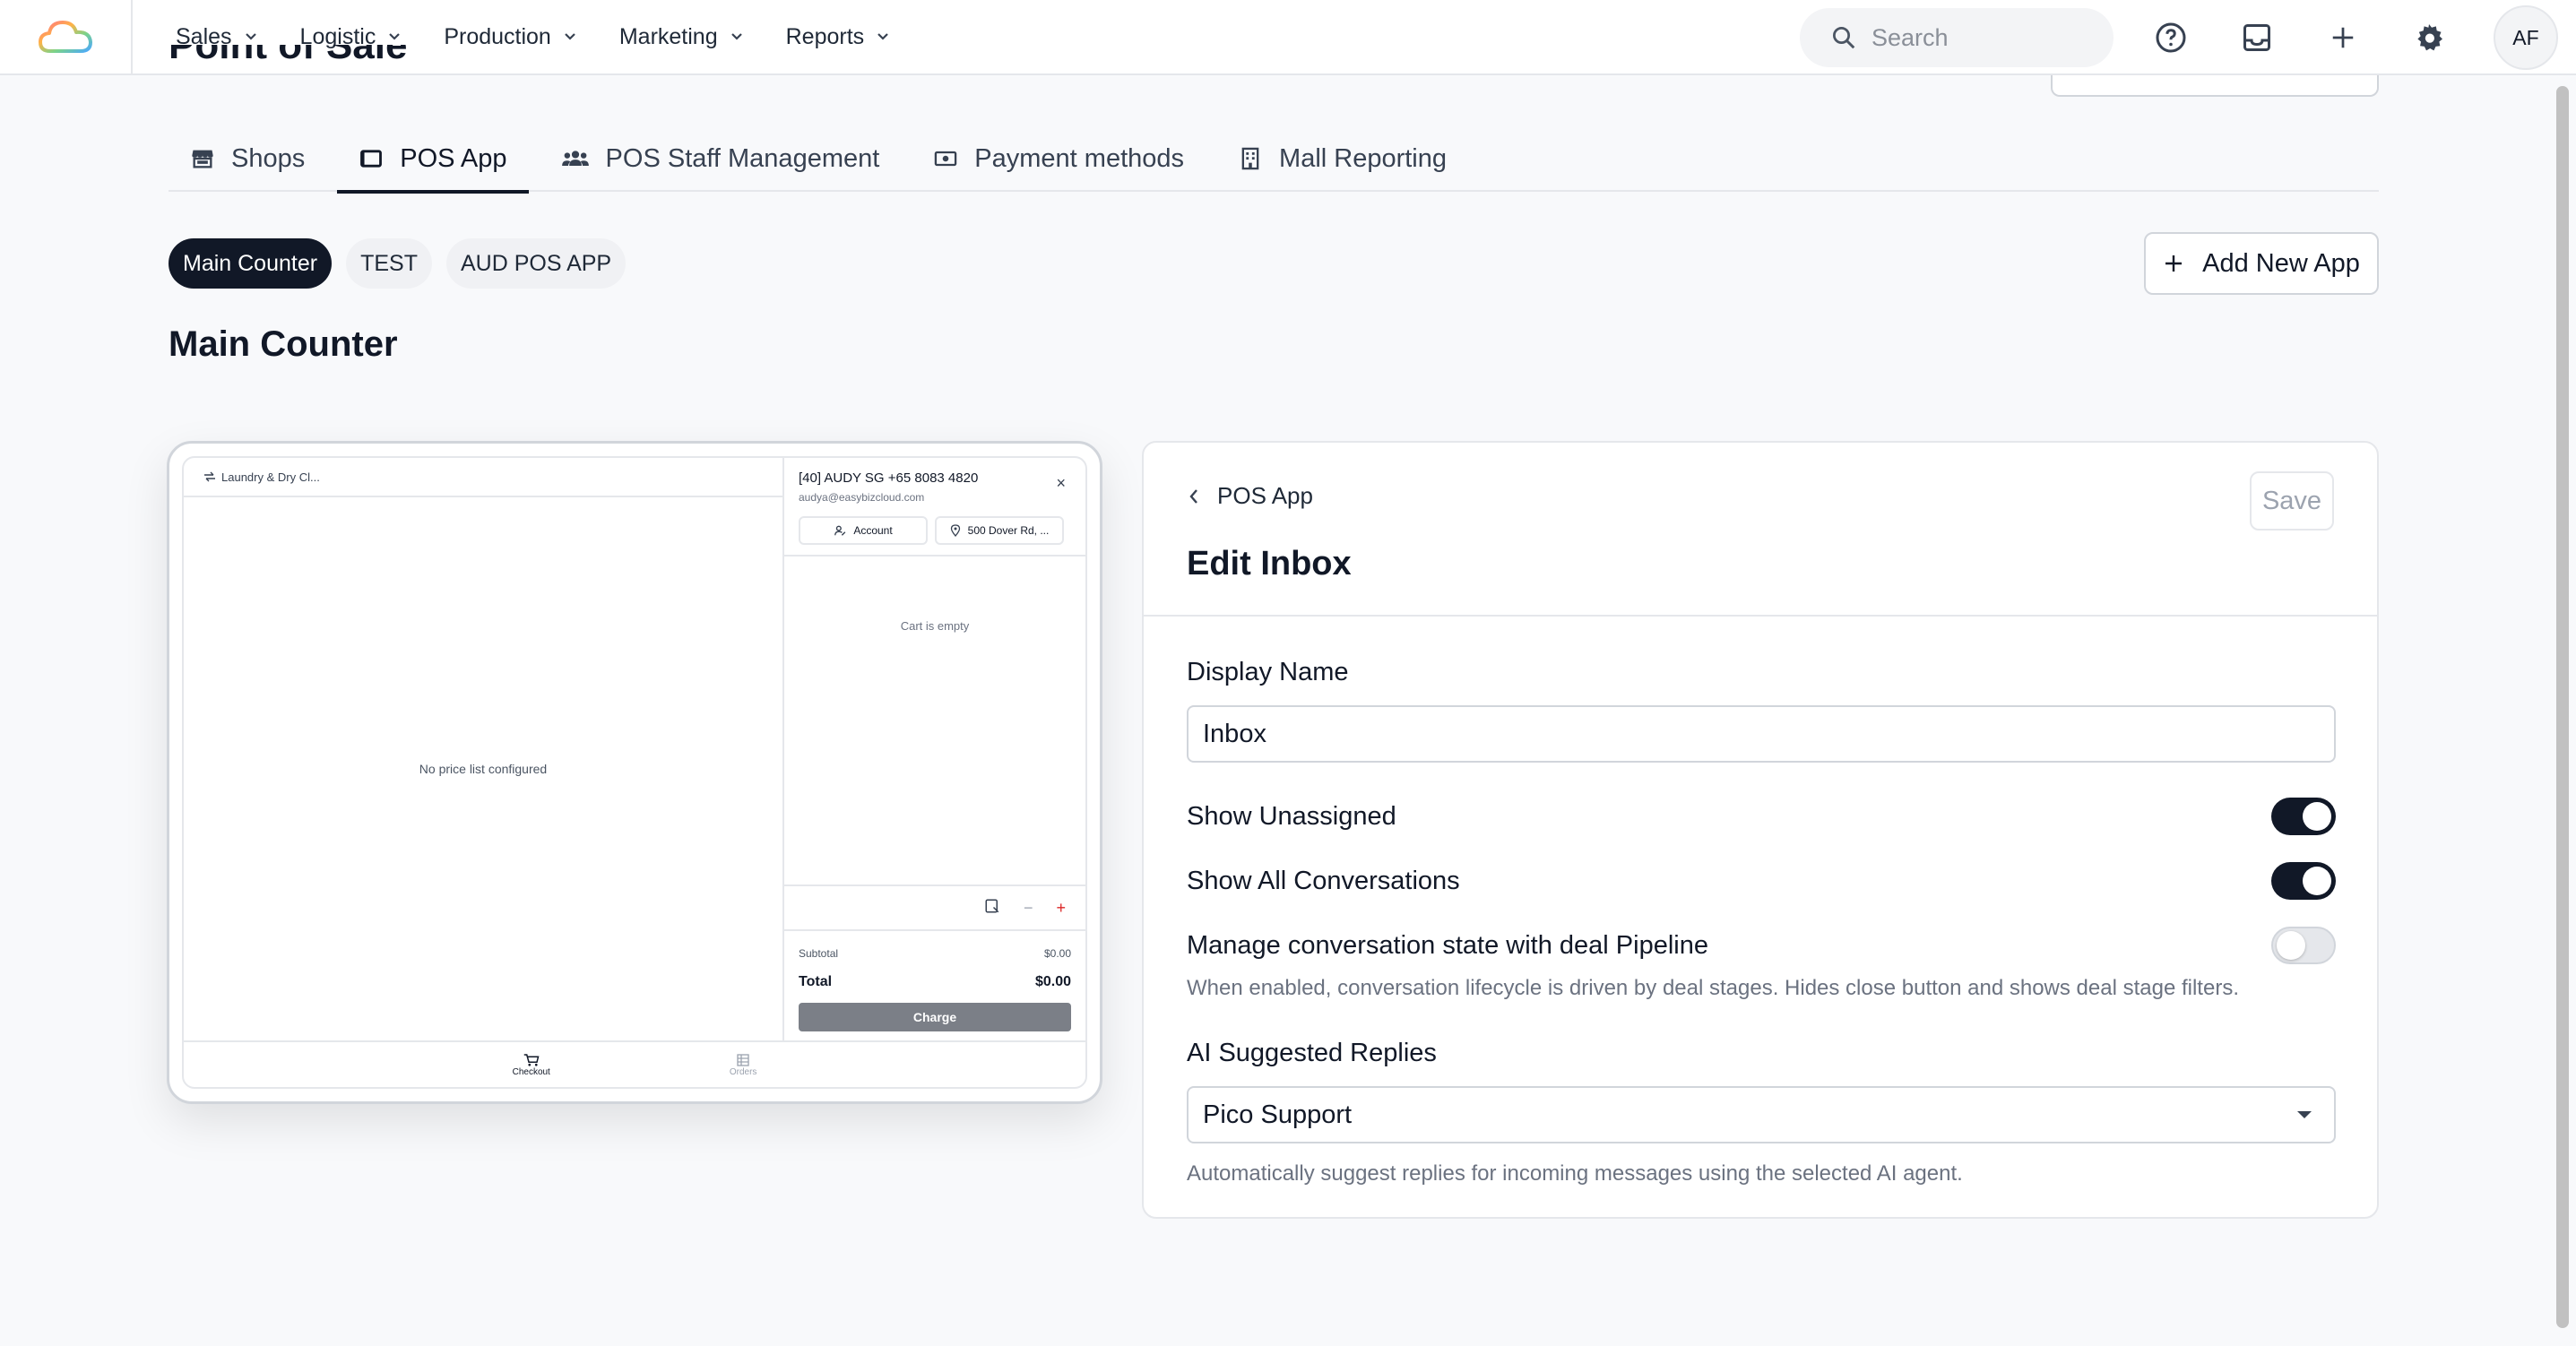  I want to click on header-action-button, so click(2215, 86).